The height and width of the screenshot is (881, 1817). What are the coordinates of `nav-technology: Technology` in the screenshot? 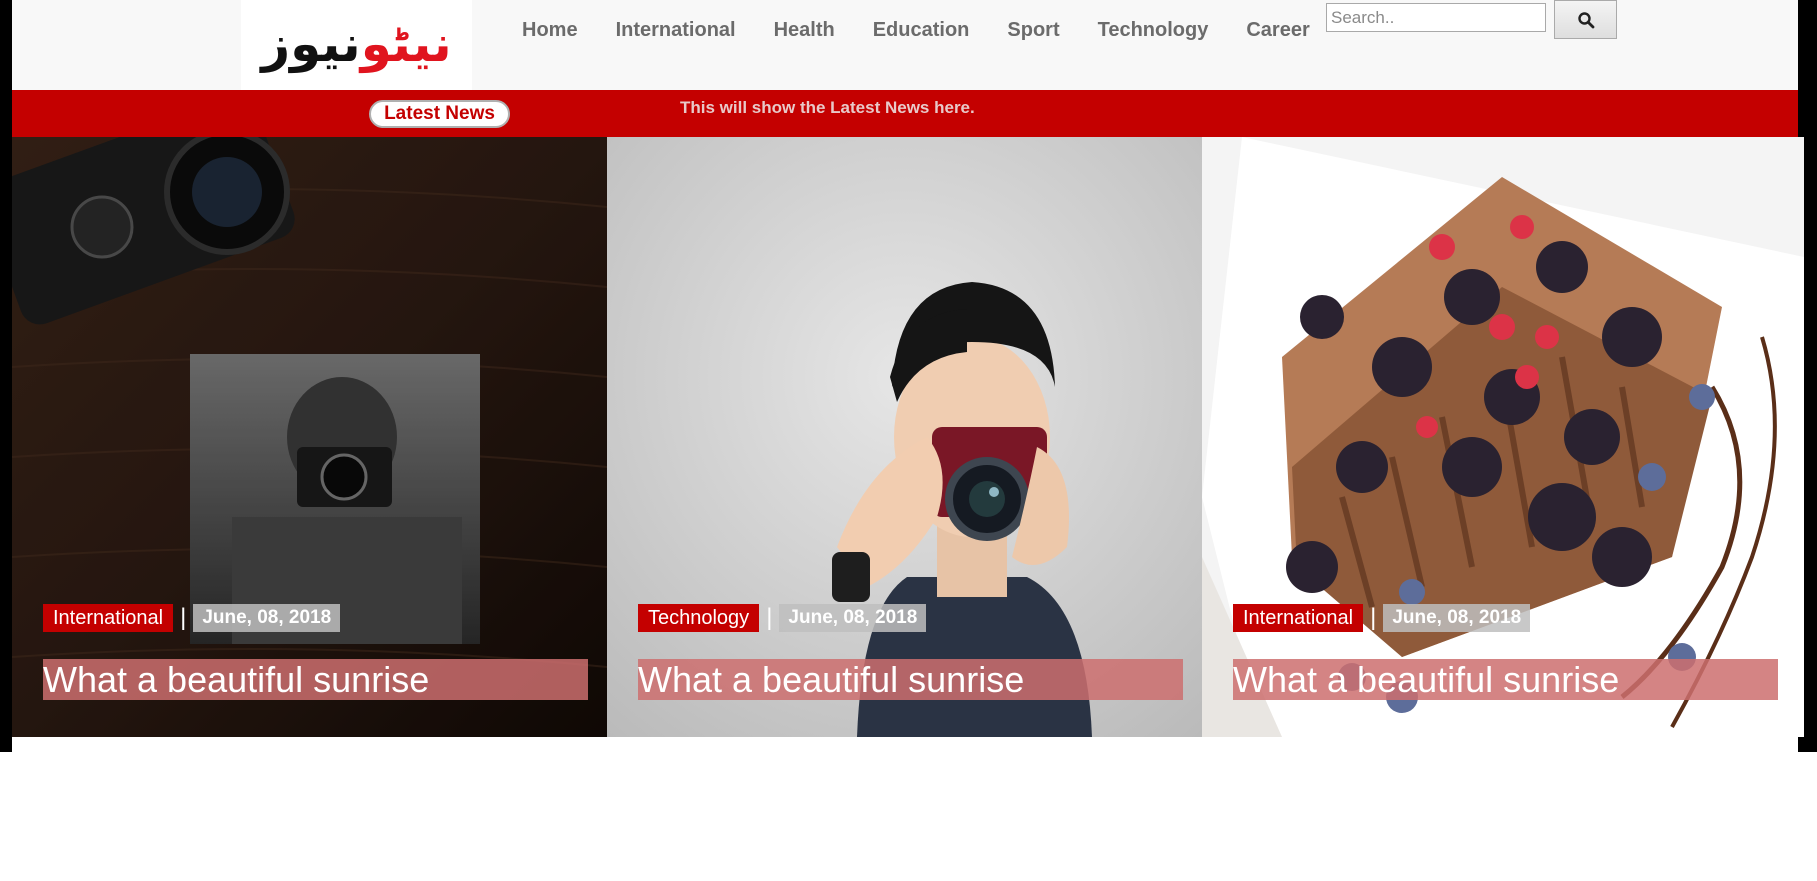 It's located at (1153, 30).